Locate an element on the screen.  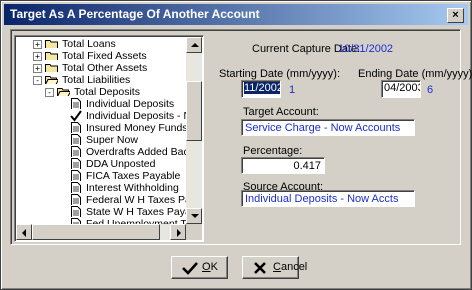
tree-item: DDA Unposted is located at coordinates (103, 164).